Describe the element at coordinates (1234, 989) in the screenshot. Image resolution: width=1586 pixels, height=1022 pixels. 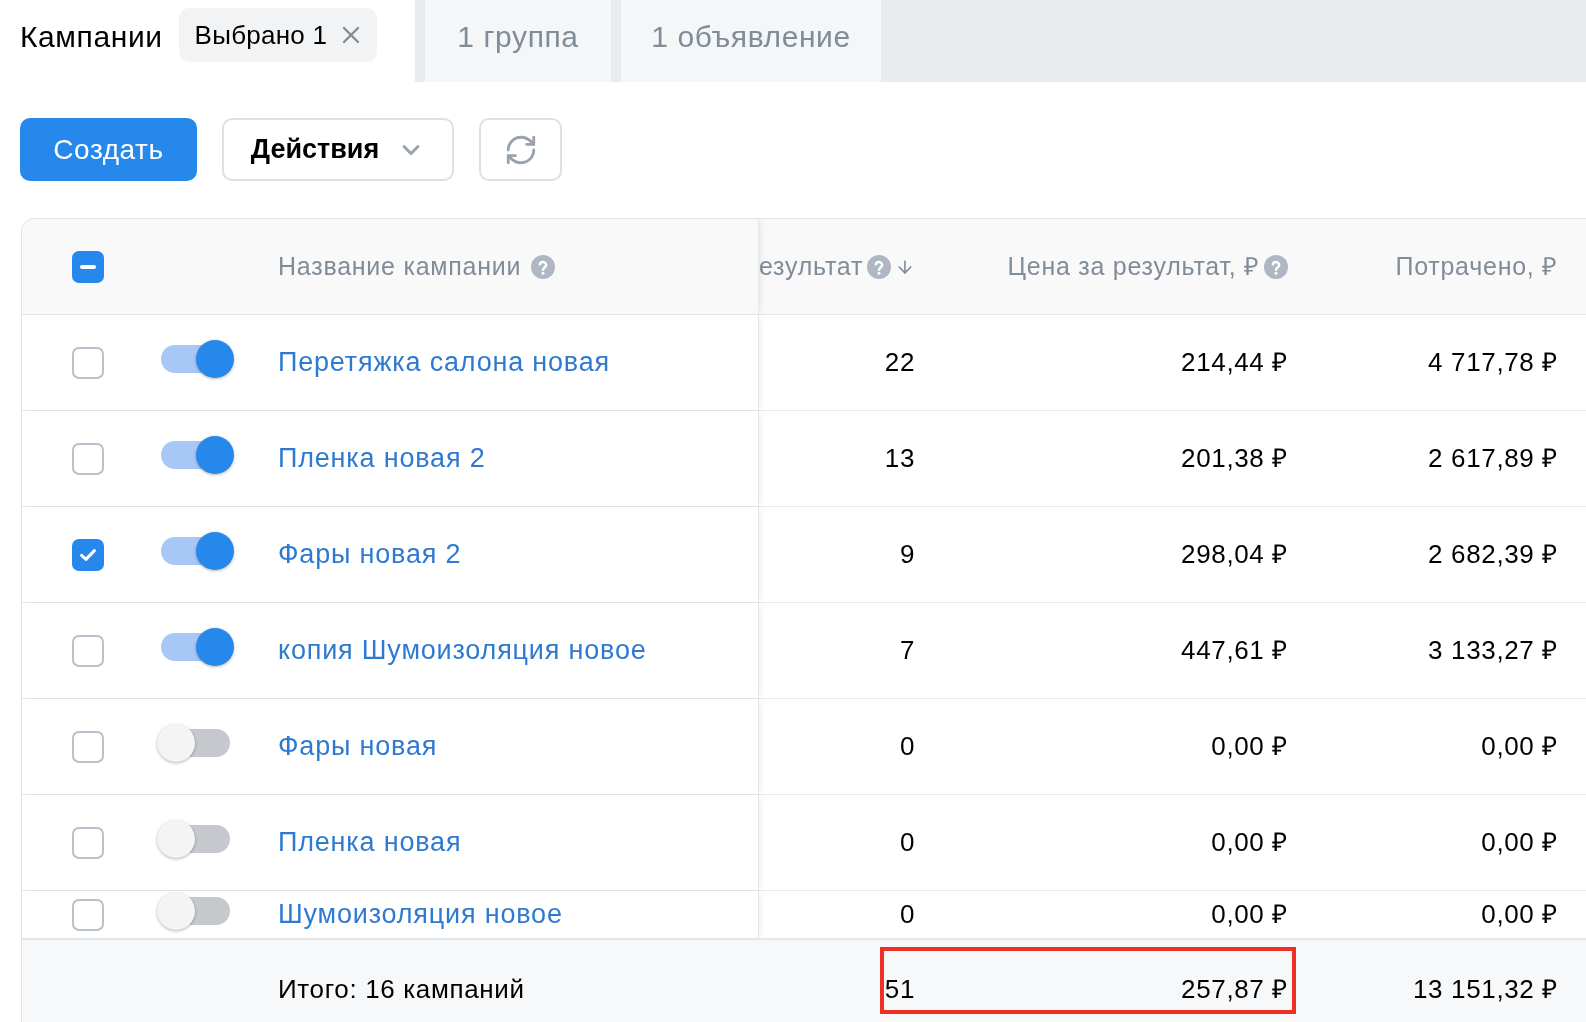
I see `total-cell-text: 257,87 ₽` at that location.